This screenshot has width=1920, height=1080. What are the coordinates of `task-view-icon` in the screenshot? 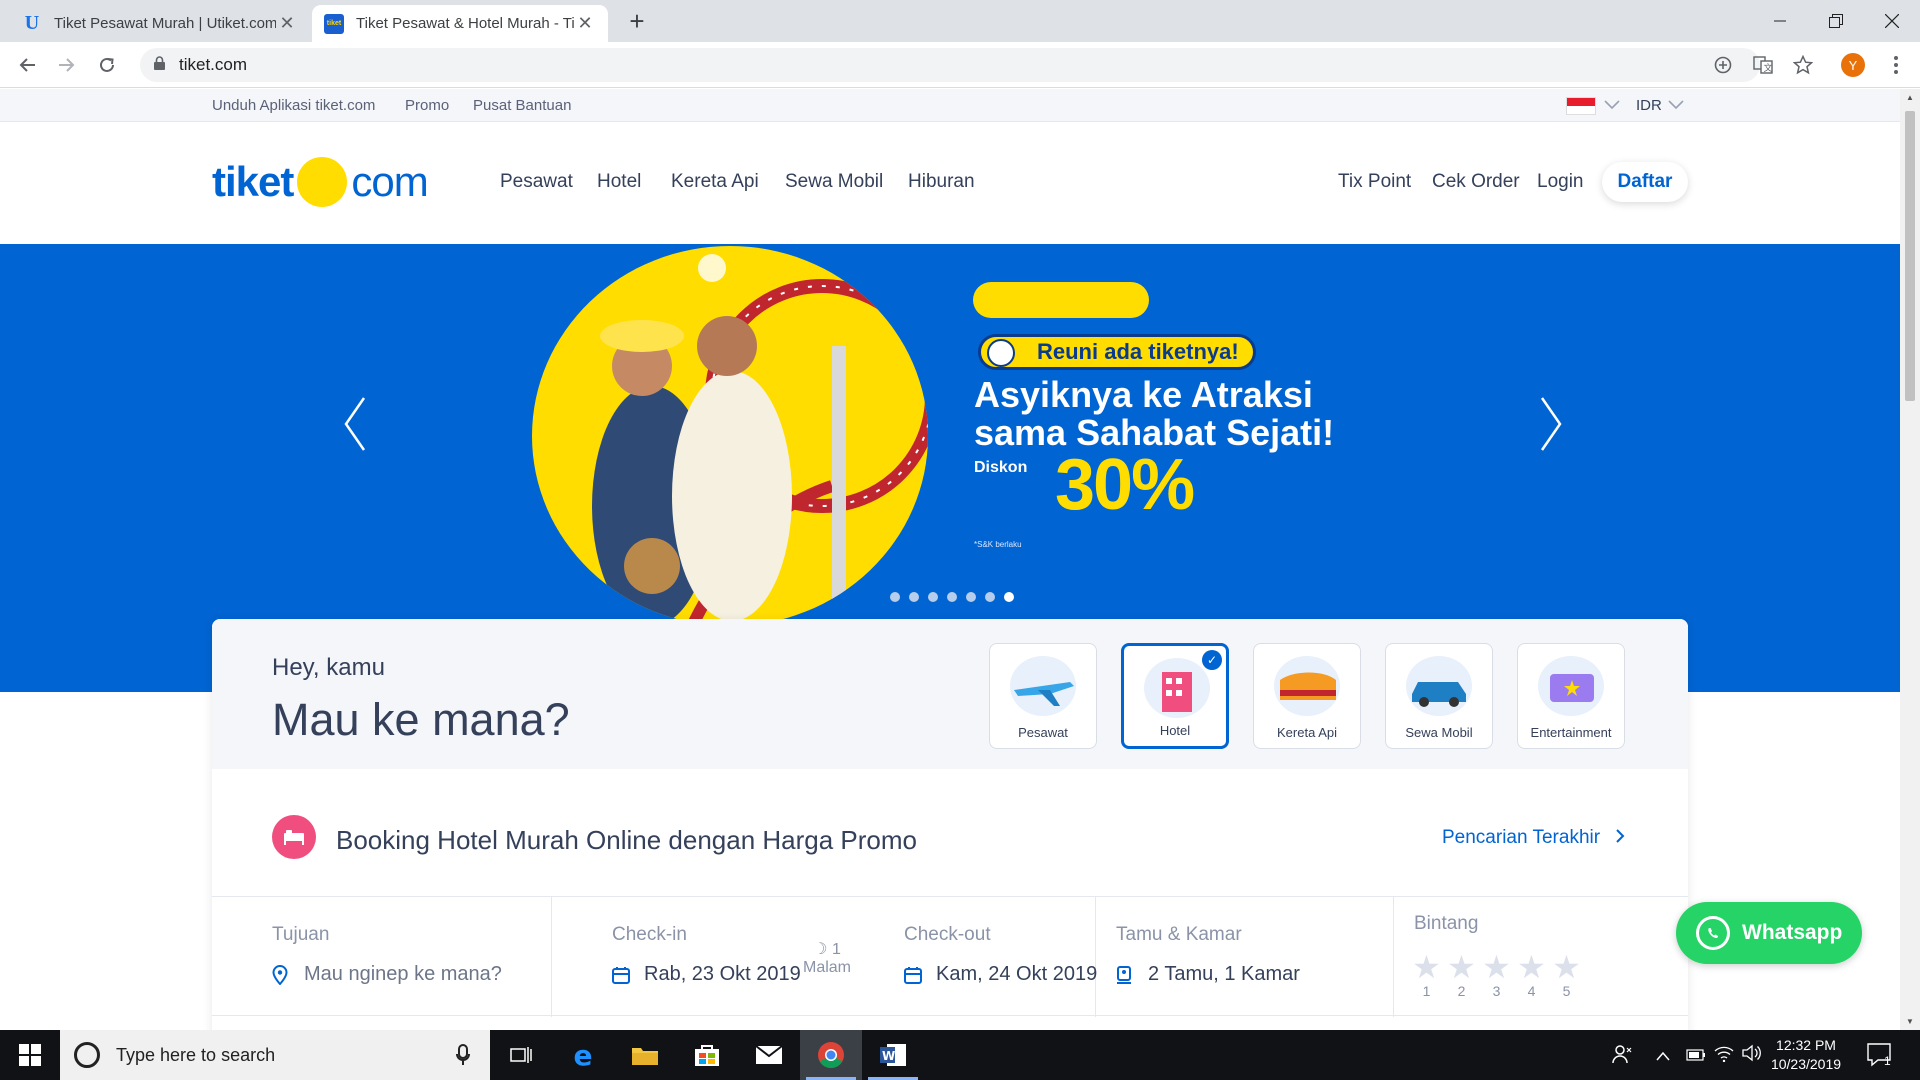 It's located at (521, 1055).